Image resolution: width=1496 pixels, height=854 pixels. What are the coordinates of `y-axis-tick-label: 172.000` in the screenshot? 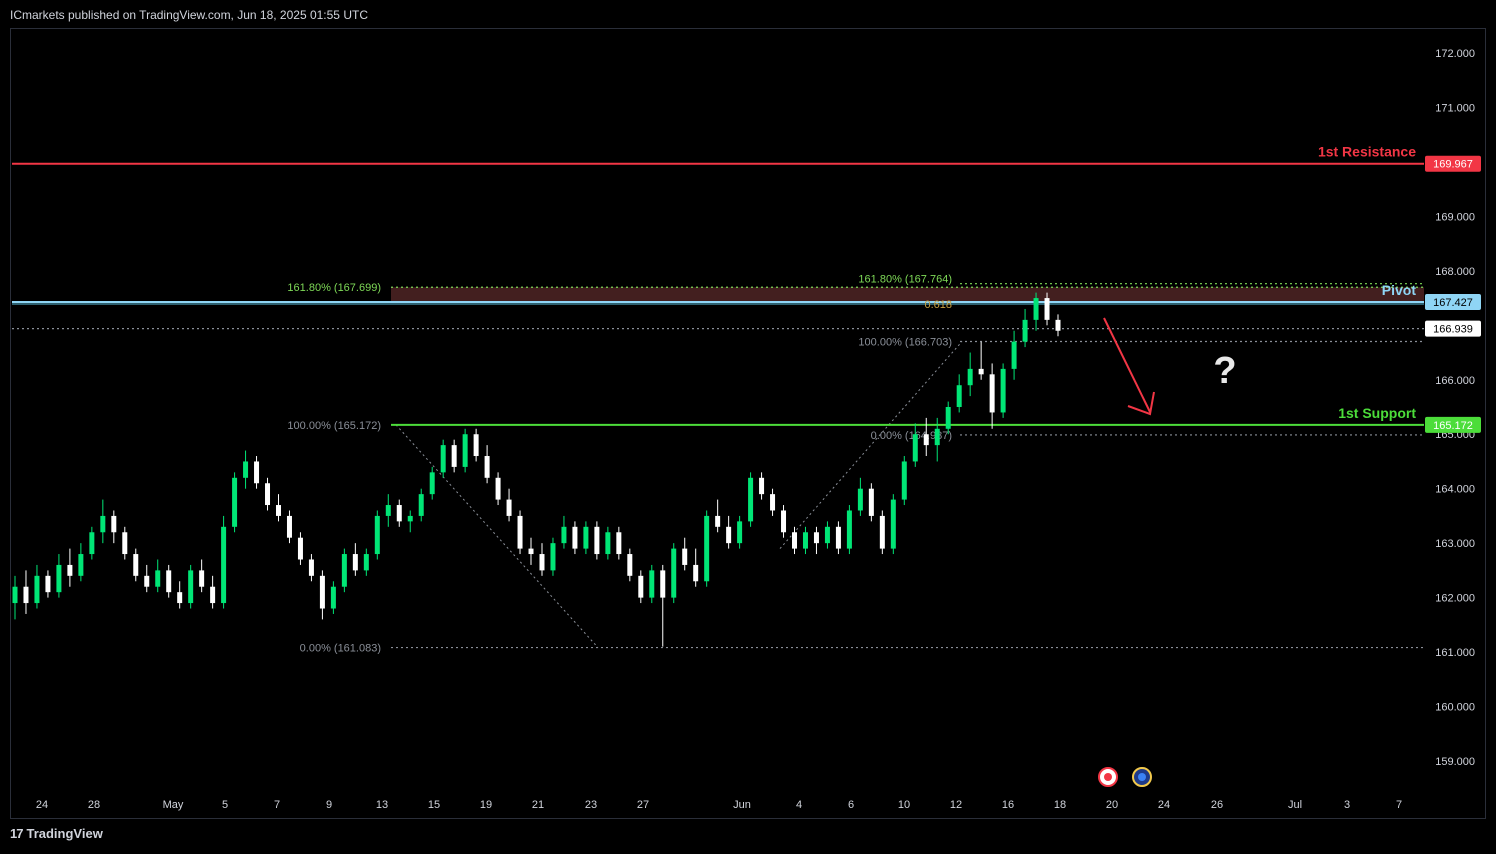 It's located at (1455, 54).